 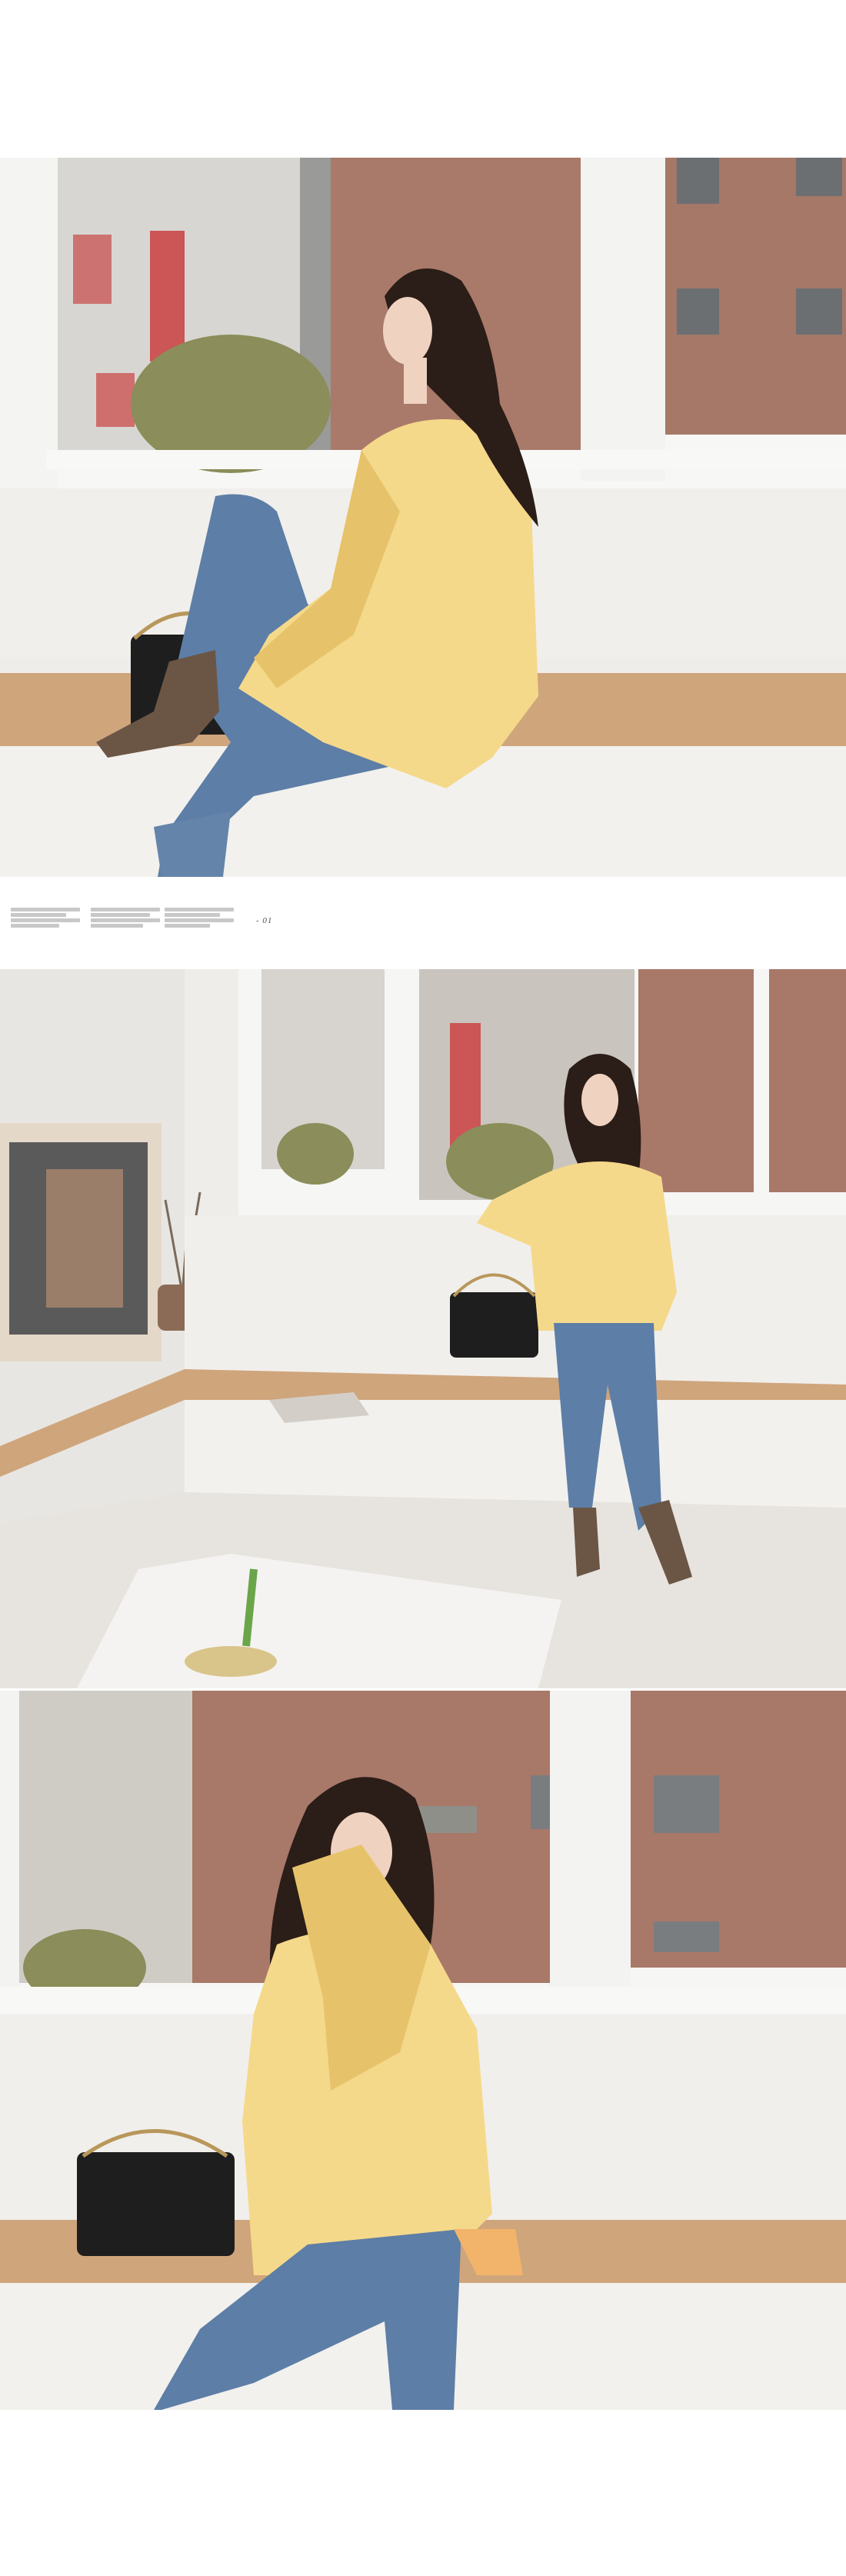 What do you see at coordinates (280, 923) in the screenshot?
I see `caption-block` at bounding box center [280, 923].